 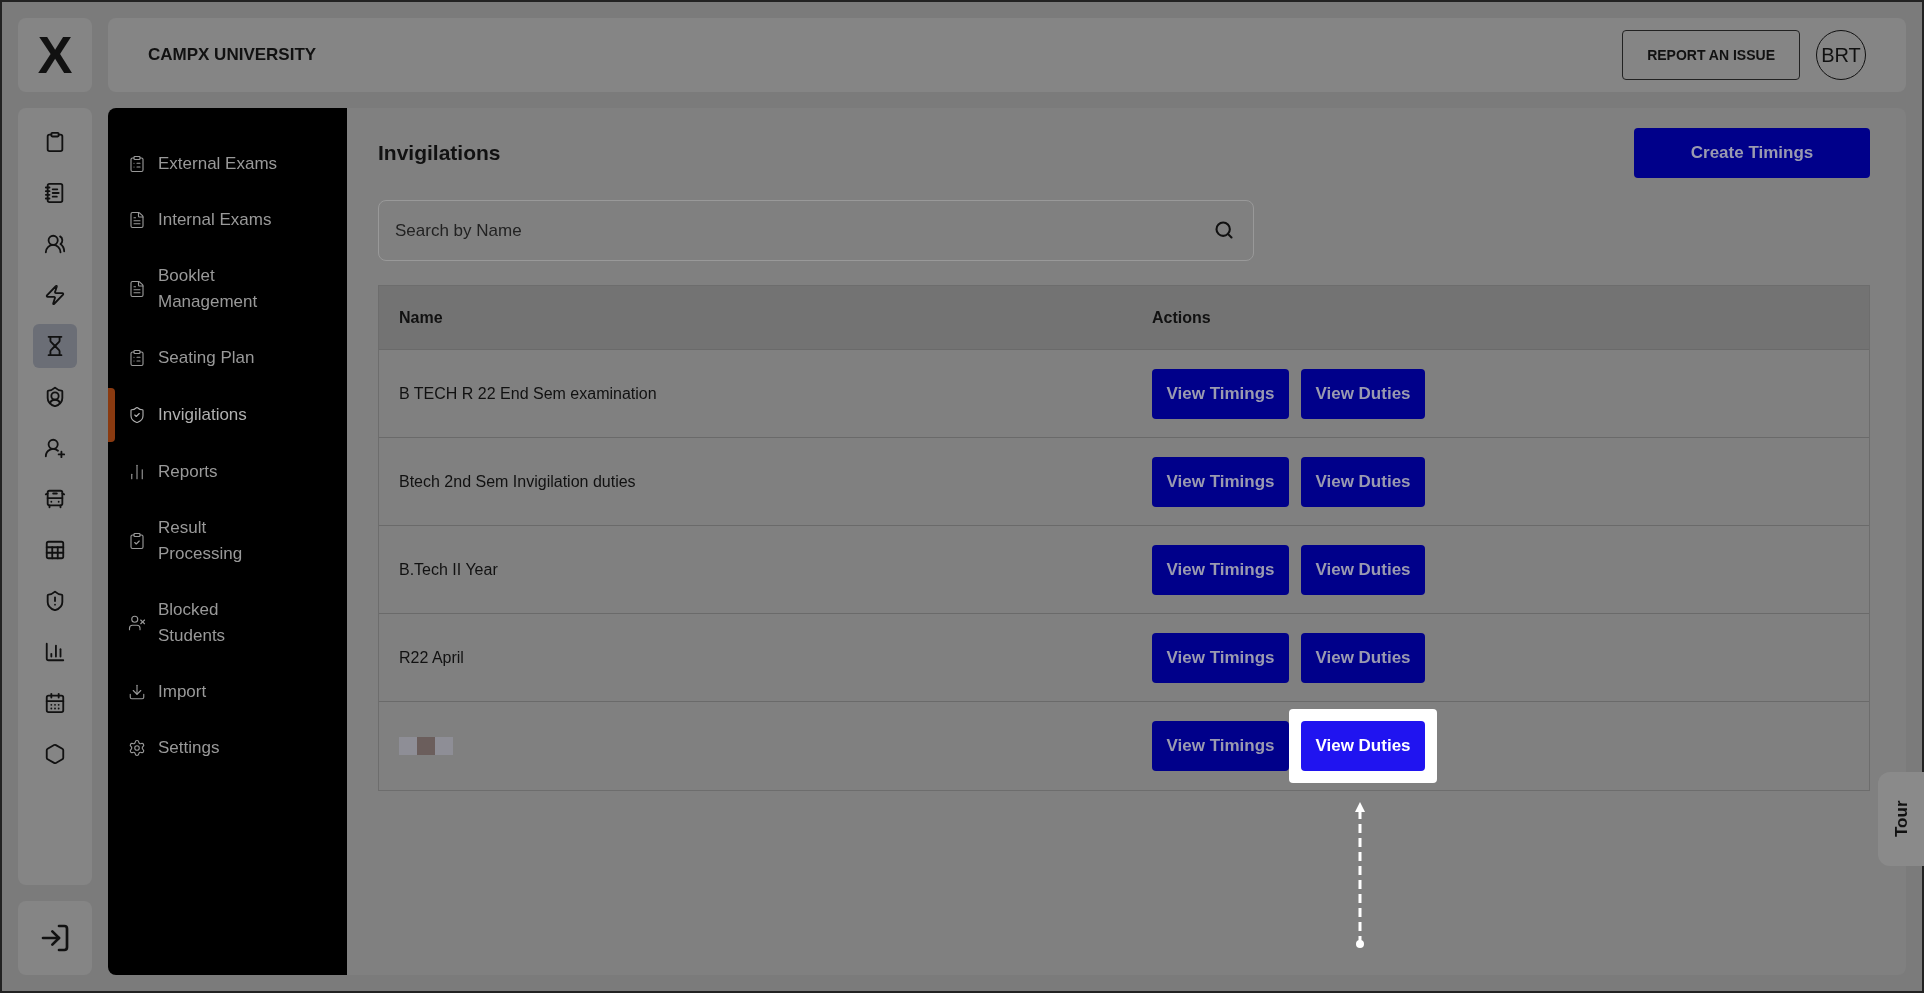 I want to click on logout-button, so click(x=55, y=938).